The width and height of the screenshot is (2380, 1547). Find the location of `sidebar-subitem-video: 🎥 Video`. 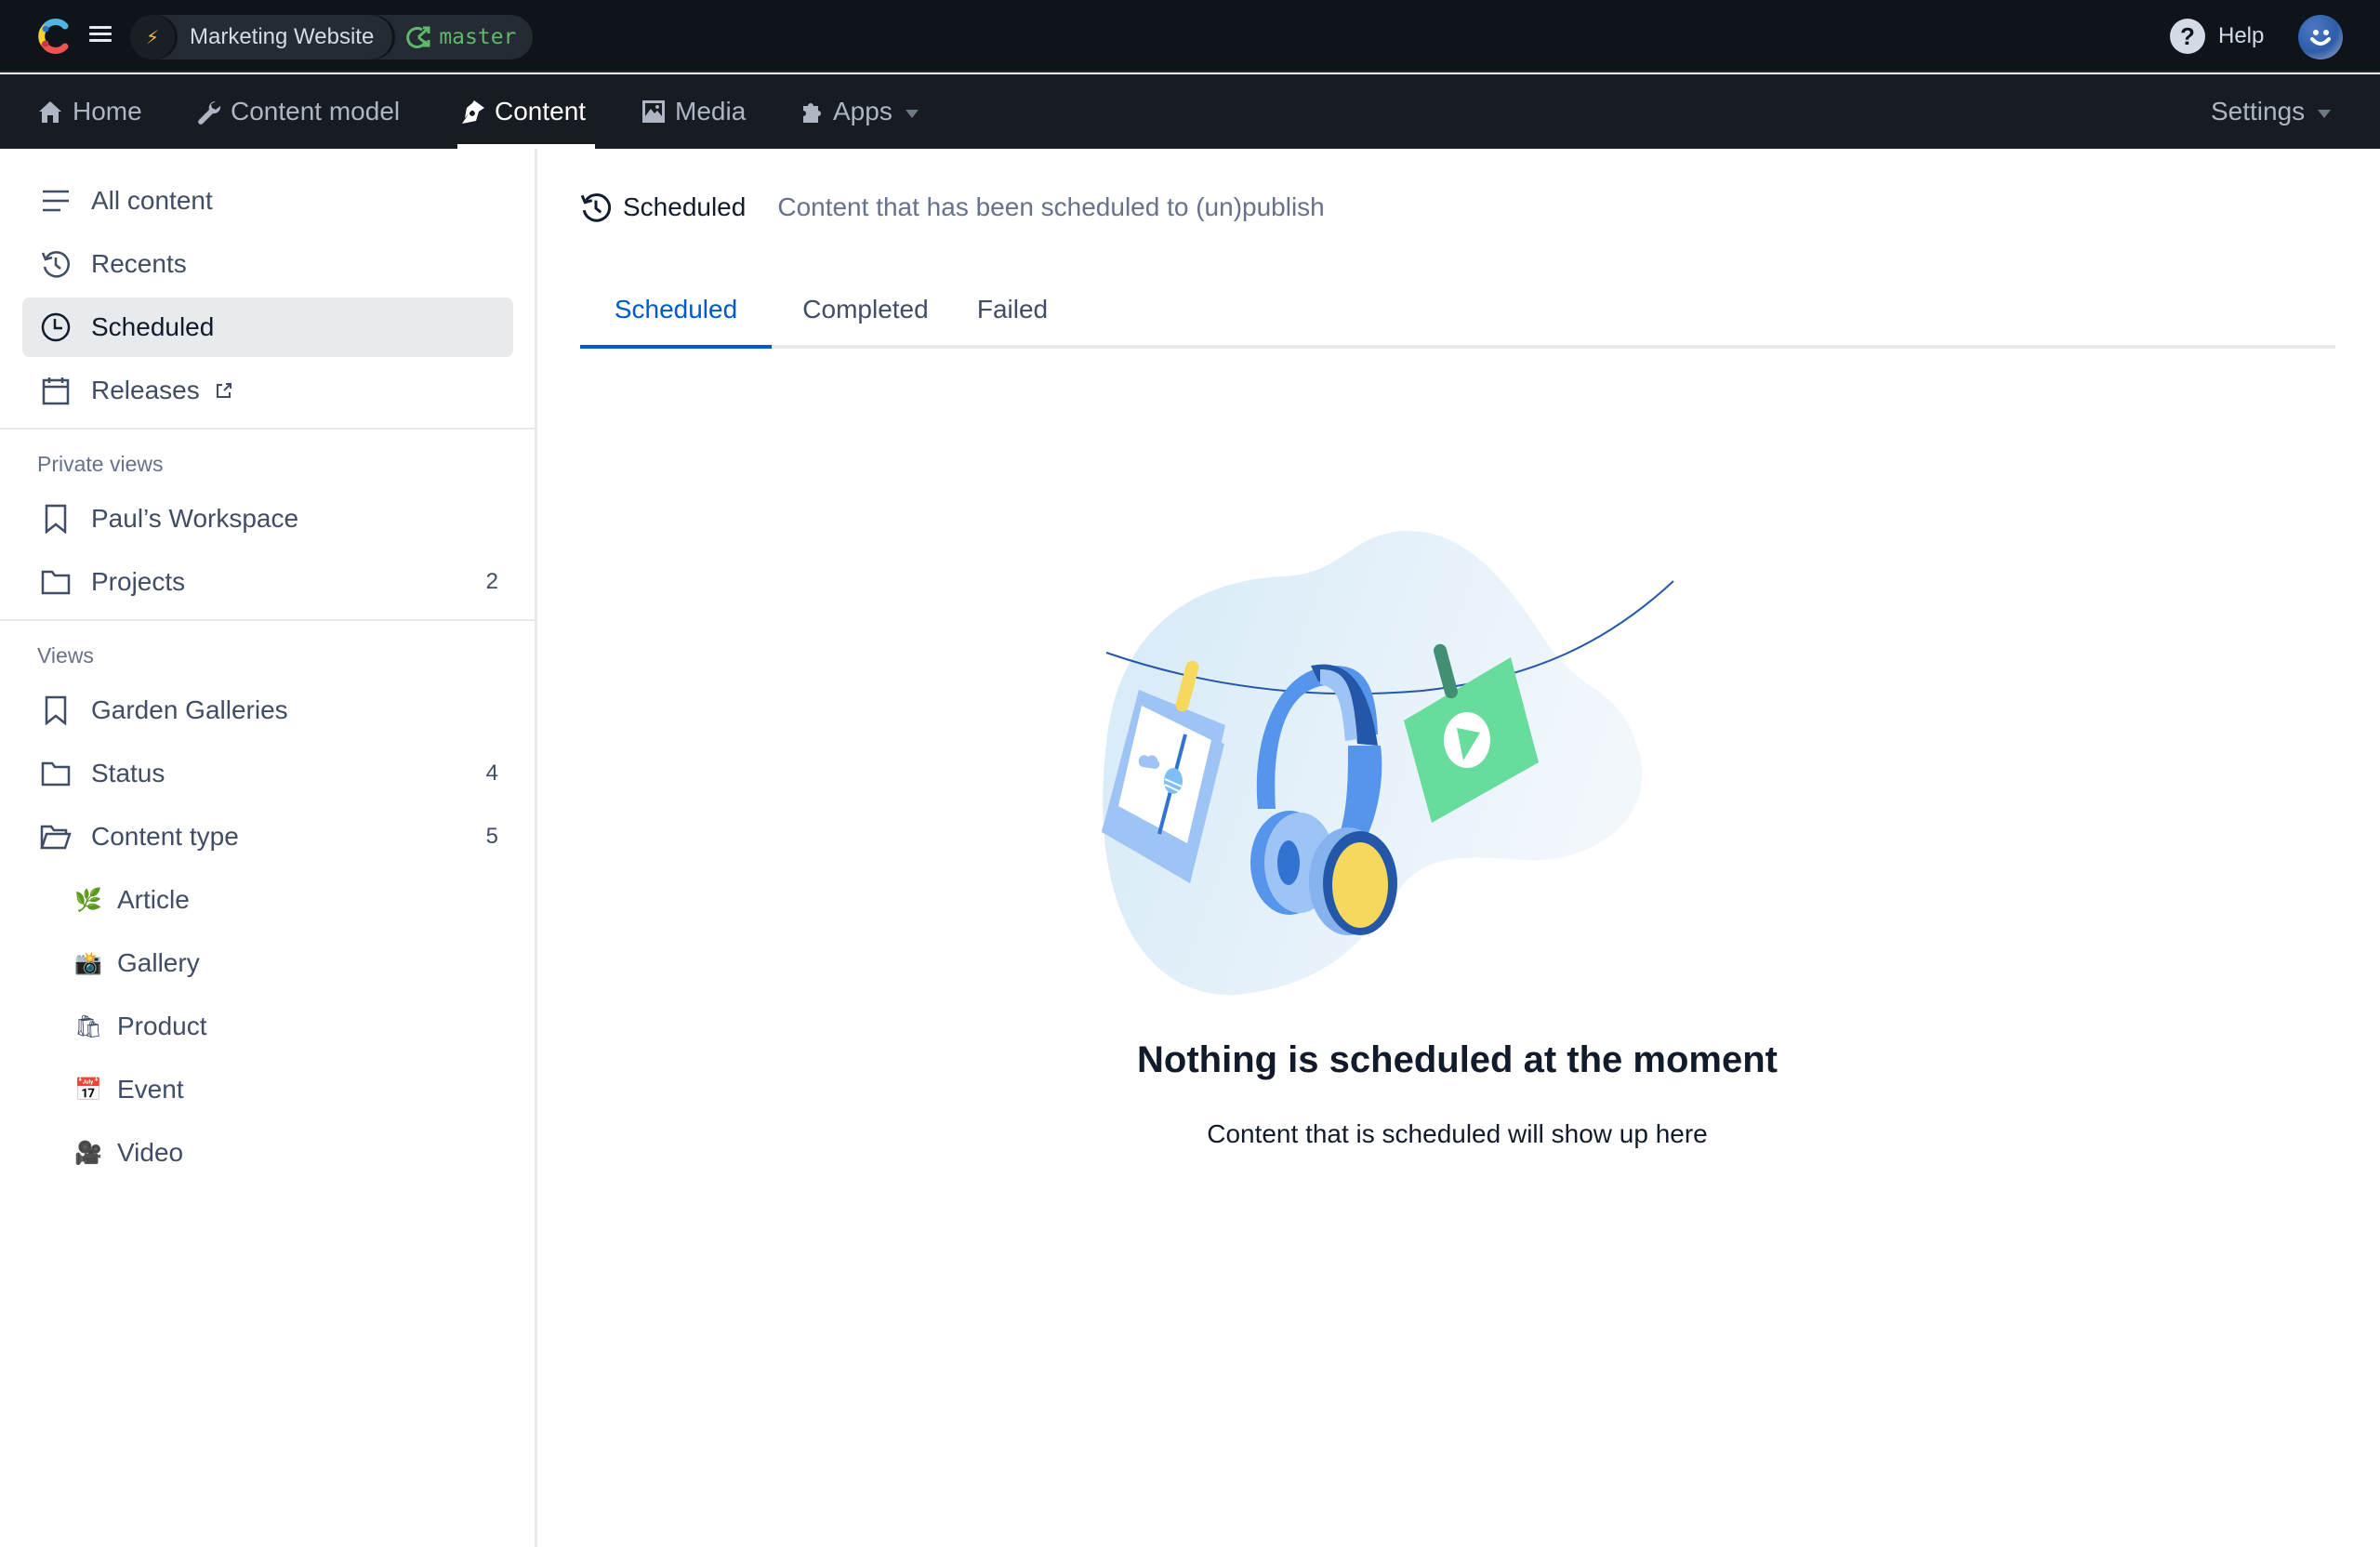

sidebar-subitem-video: 🎥 Video is located at coordinates (128, 1153).